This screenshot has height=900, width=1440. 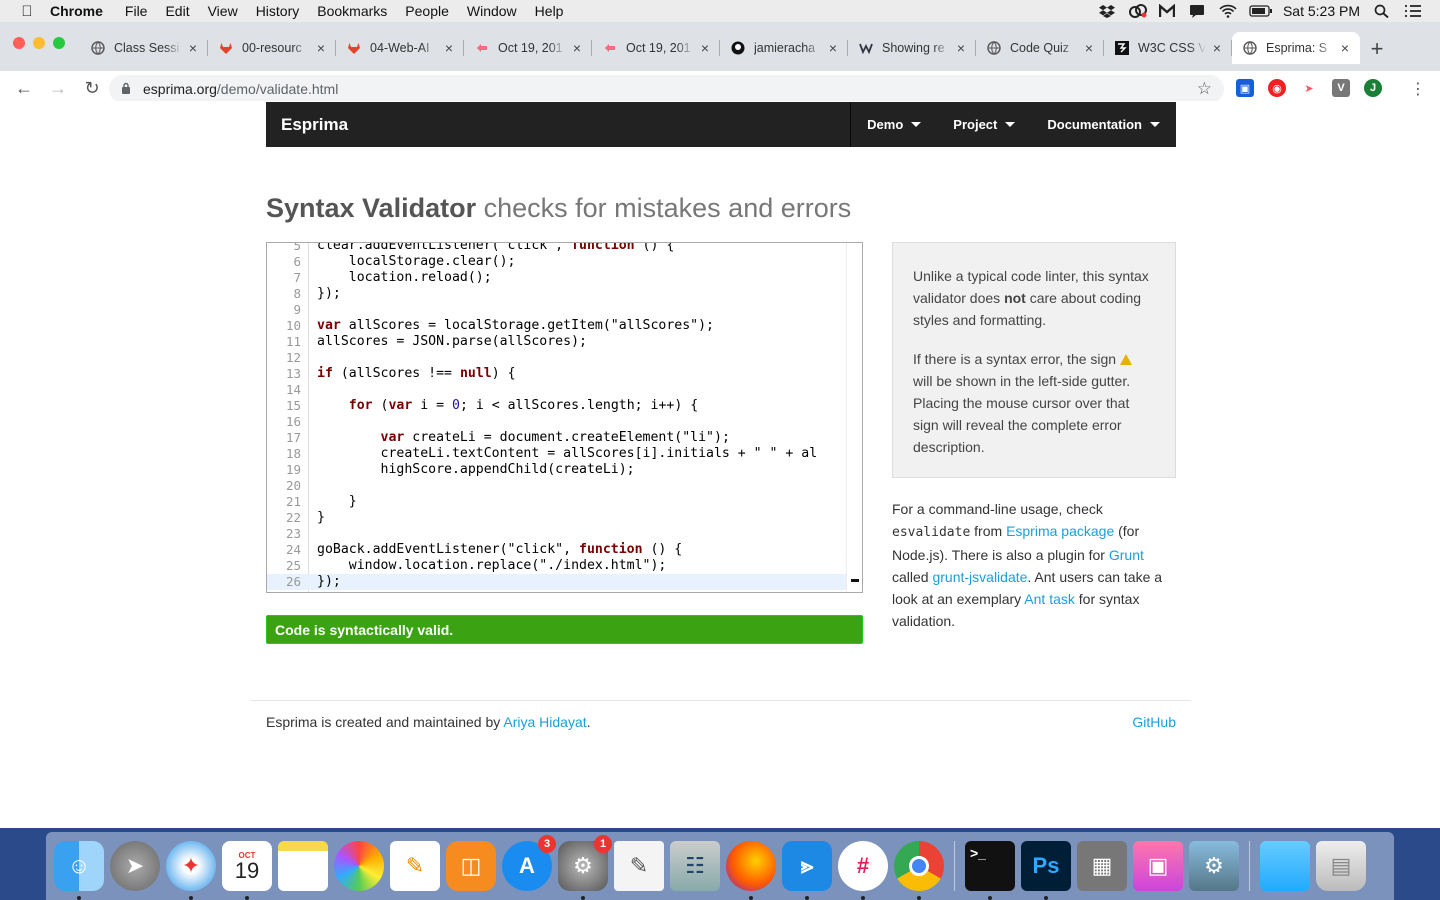 What do you see at coordinates (1260, 11) in the screenshot?
I see `battery-icon` at bounding box center [1260, 11].